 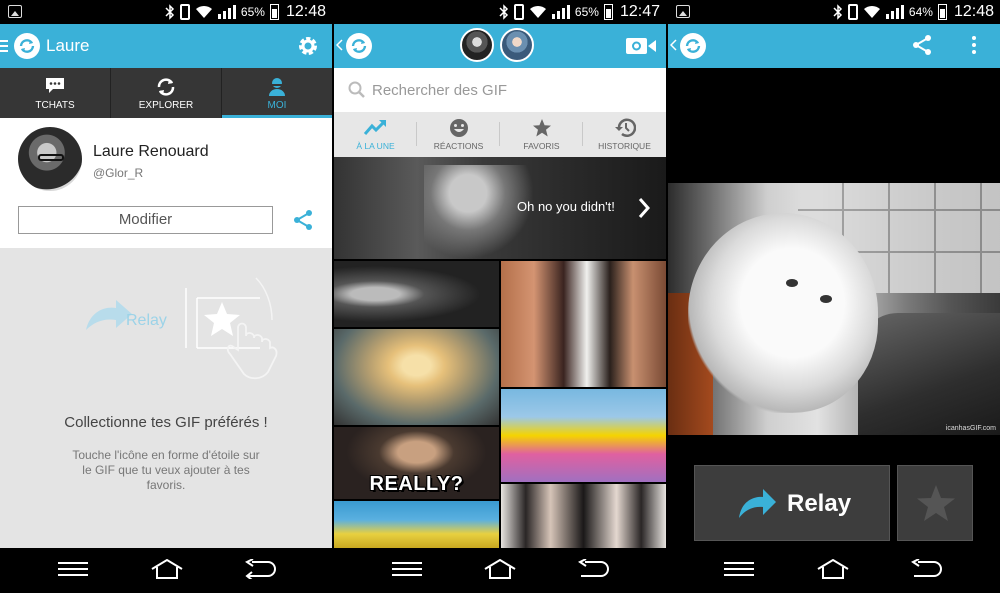 What do you see at coordinates (497, 45) in the screenshot?
I see `chat-participants` at bounding box center [497, 45].